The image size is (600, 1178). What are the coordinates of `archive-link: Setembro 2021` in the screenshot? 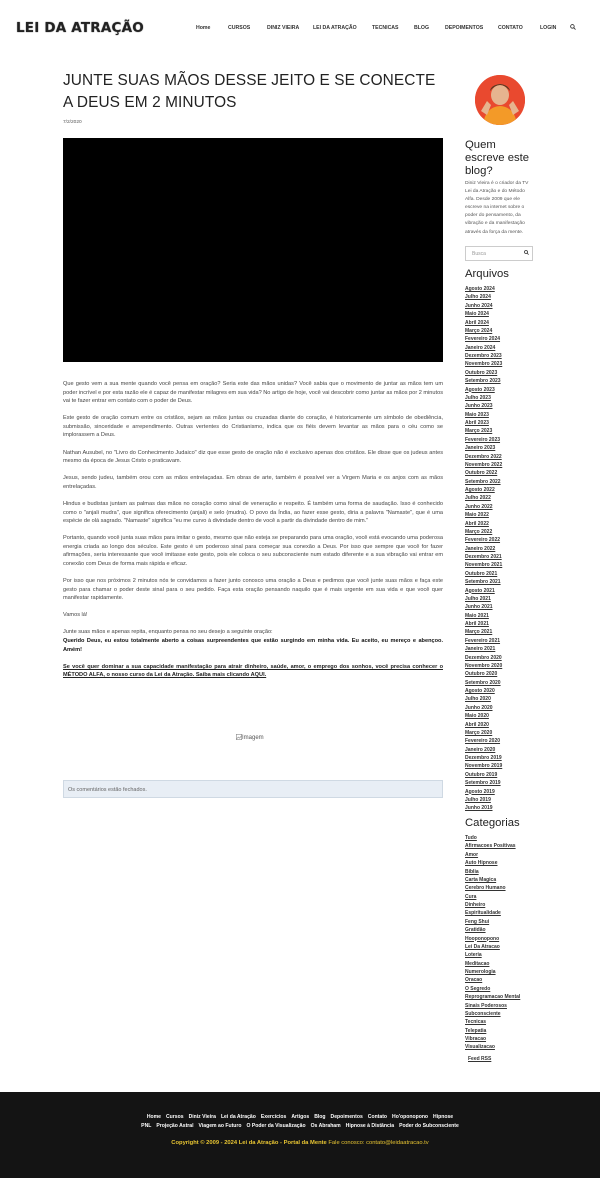 It's located at (483, 582).